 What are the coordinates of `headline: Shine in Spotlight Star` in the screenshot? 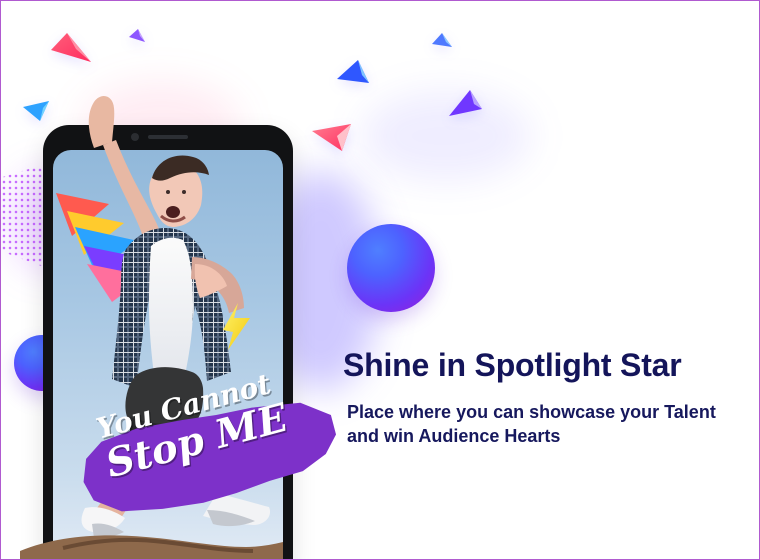 It's located at (512, 365).